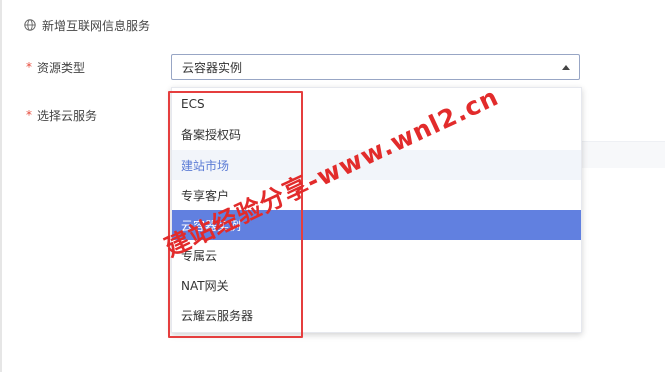 The width and height of the screenshot is (665, 372). Describe the element at coordinates (623, 154) in the screenshot. I see `background-panel` at that location.